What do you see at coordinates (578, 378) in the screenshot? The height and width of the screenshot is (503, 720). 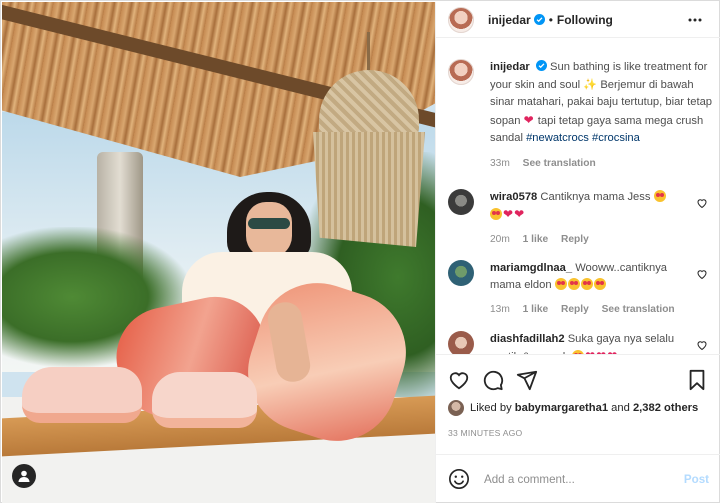 I see `post-actions` at bounding box center [578, 378].